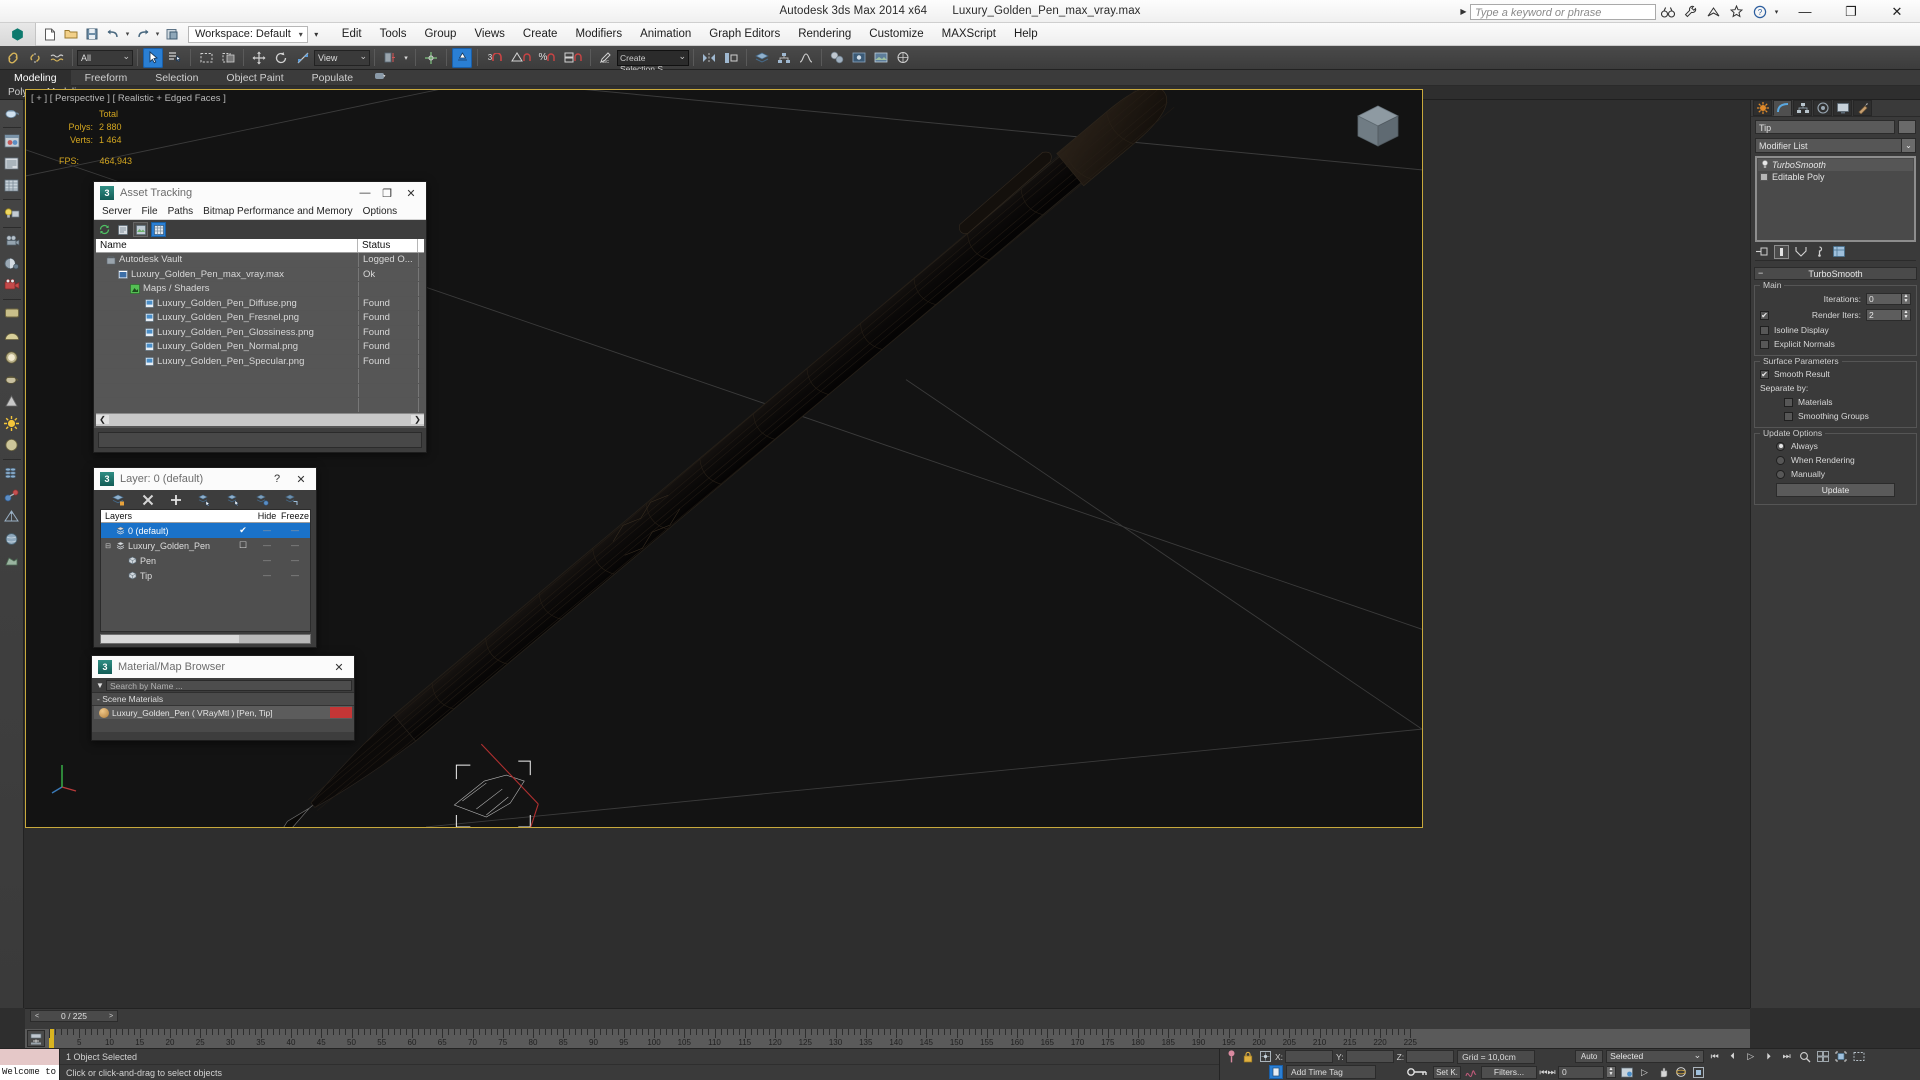  I want to click on menu-customize: Customize, so click(896, 34).